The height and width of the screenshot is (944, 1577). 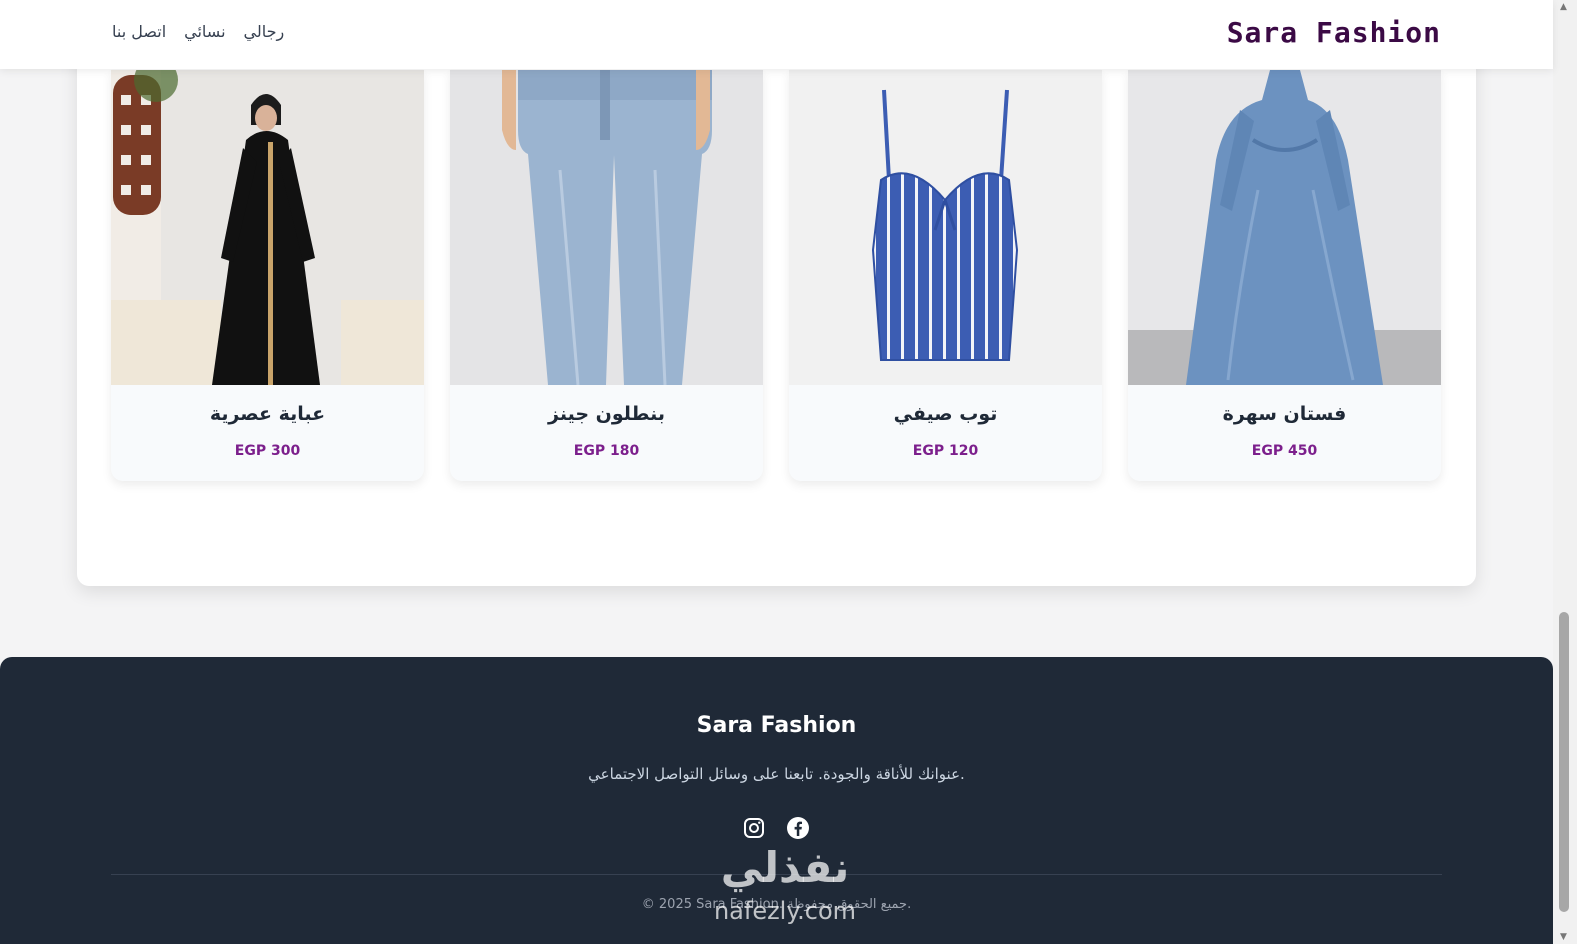 I want to click on scroll-up-icon: ▲, so click(x=1563, y=7).